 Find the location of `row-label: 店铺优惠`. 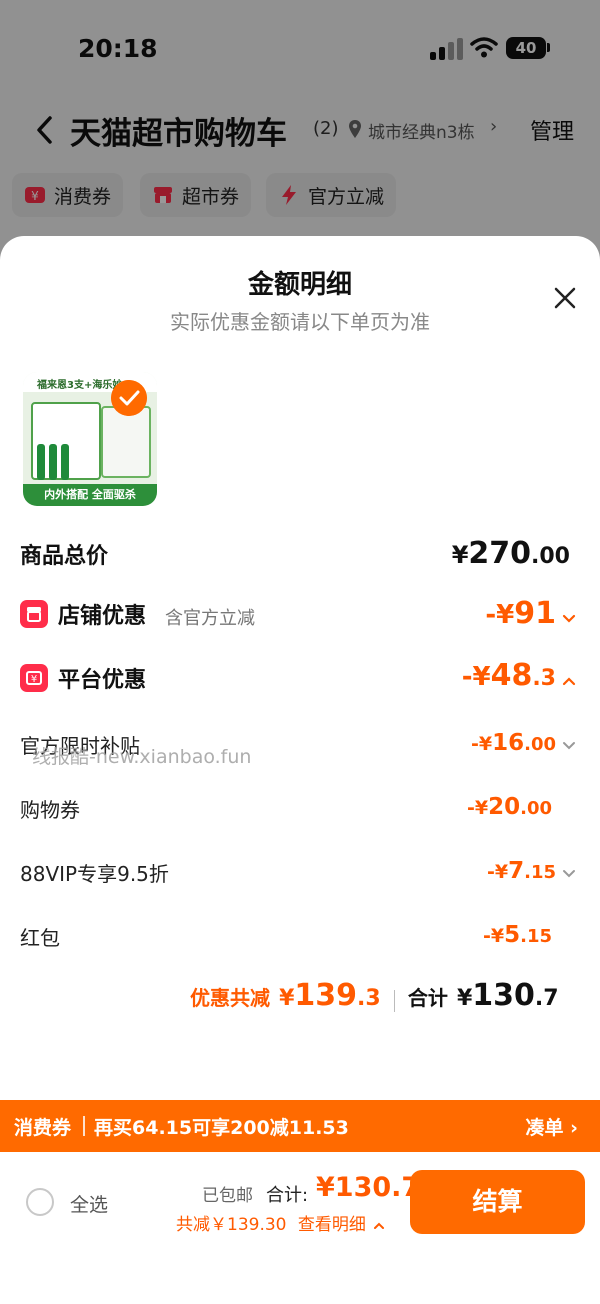

row-label: 店铺优惠 is located at coordinates (102, 616).